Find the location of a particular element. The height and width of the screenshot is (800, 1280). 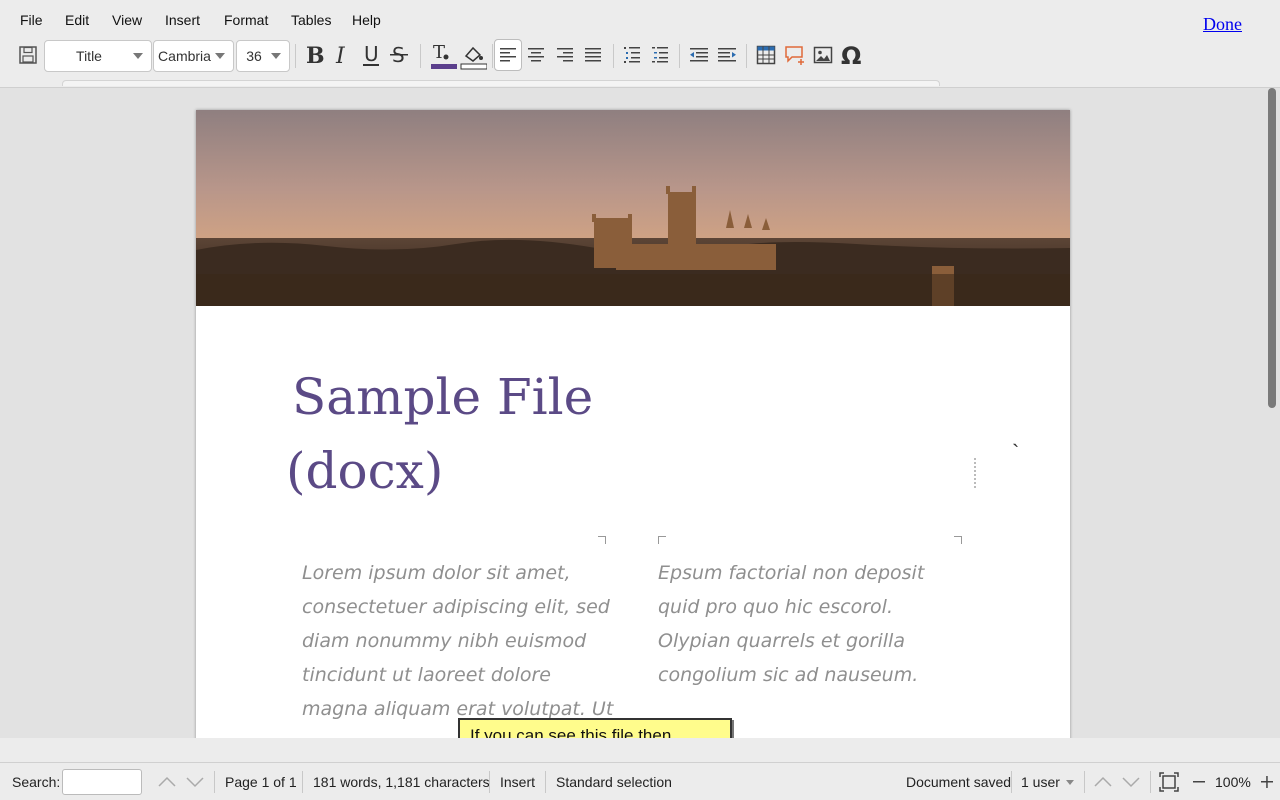

menu-insert: Insert is located at coordinates (182, 20).